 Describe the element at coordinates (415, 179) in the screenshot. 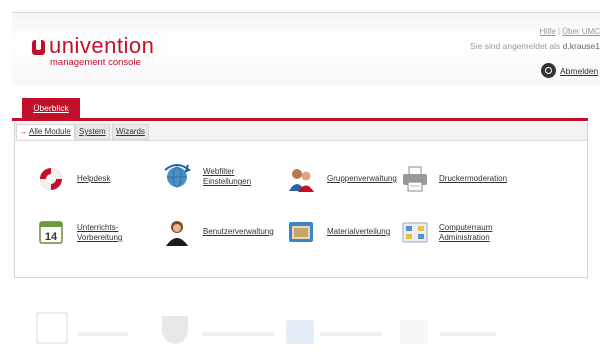

I see `printer-icon` at that location.